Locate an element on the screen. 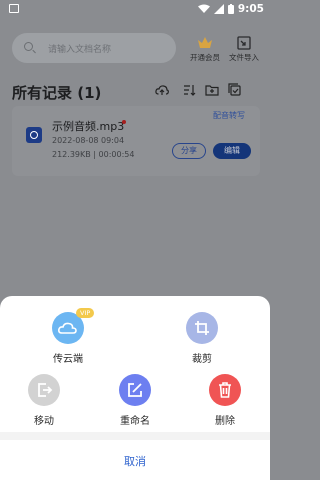 The width and height of the screenshot is (320, 480). rename-action: 重命名 is located at coordinates (135, 400).